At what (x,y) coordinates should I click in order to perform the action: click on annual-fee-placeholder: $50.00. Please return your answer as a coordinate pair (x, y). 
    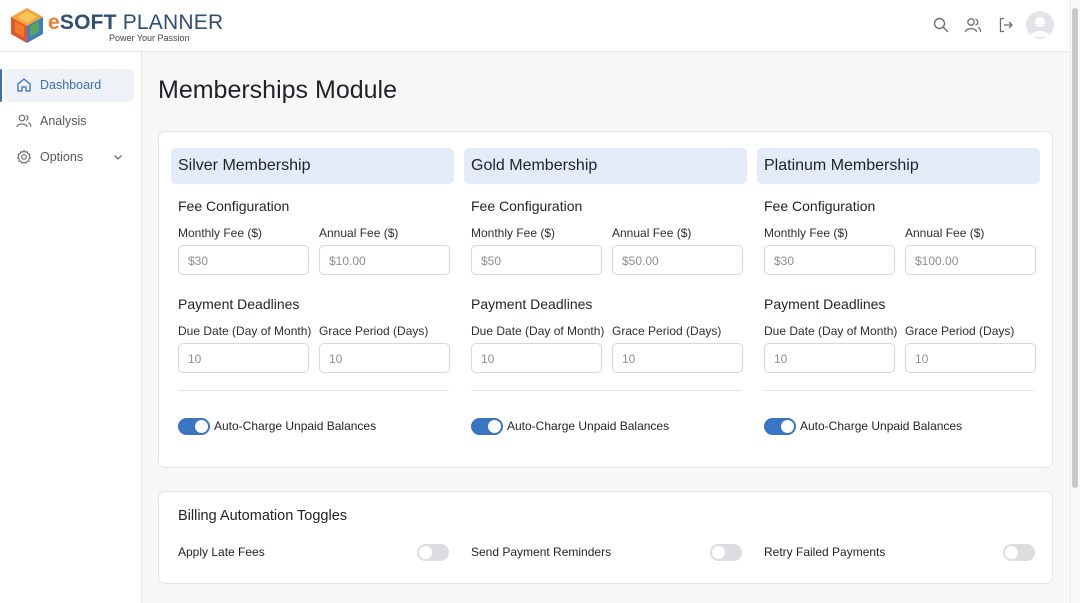
    Looking at the image, I should click on (640, 261).